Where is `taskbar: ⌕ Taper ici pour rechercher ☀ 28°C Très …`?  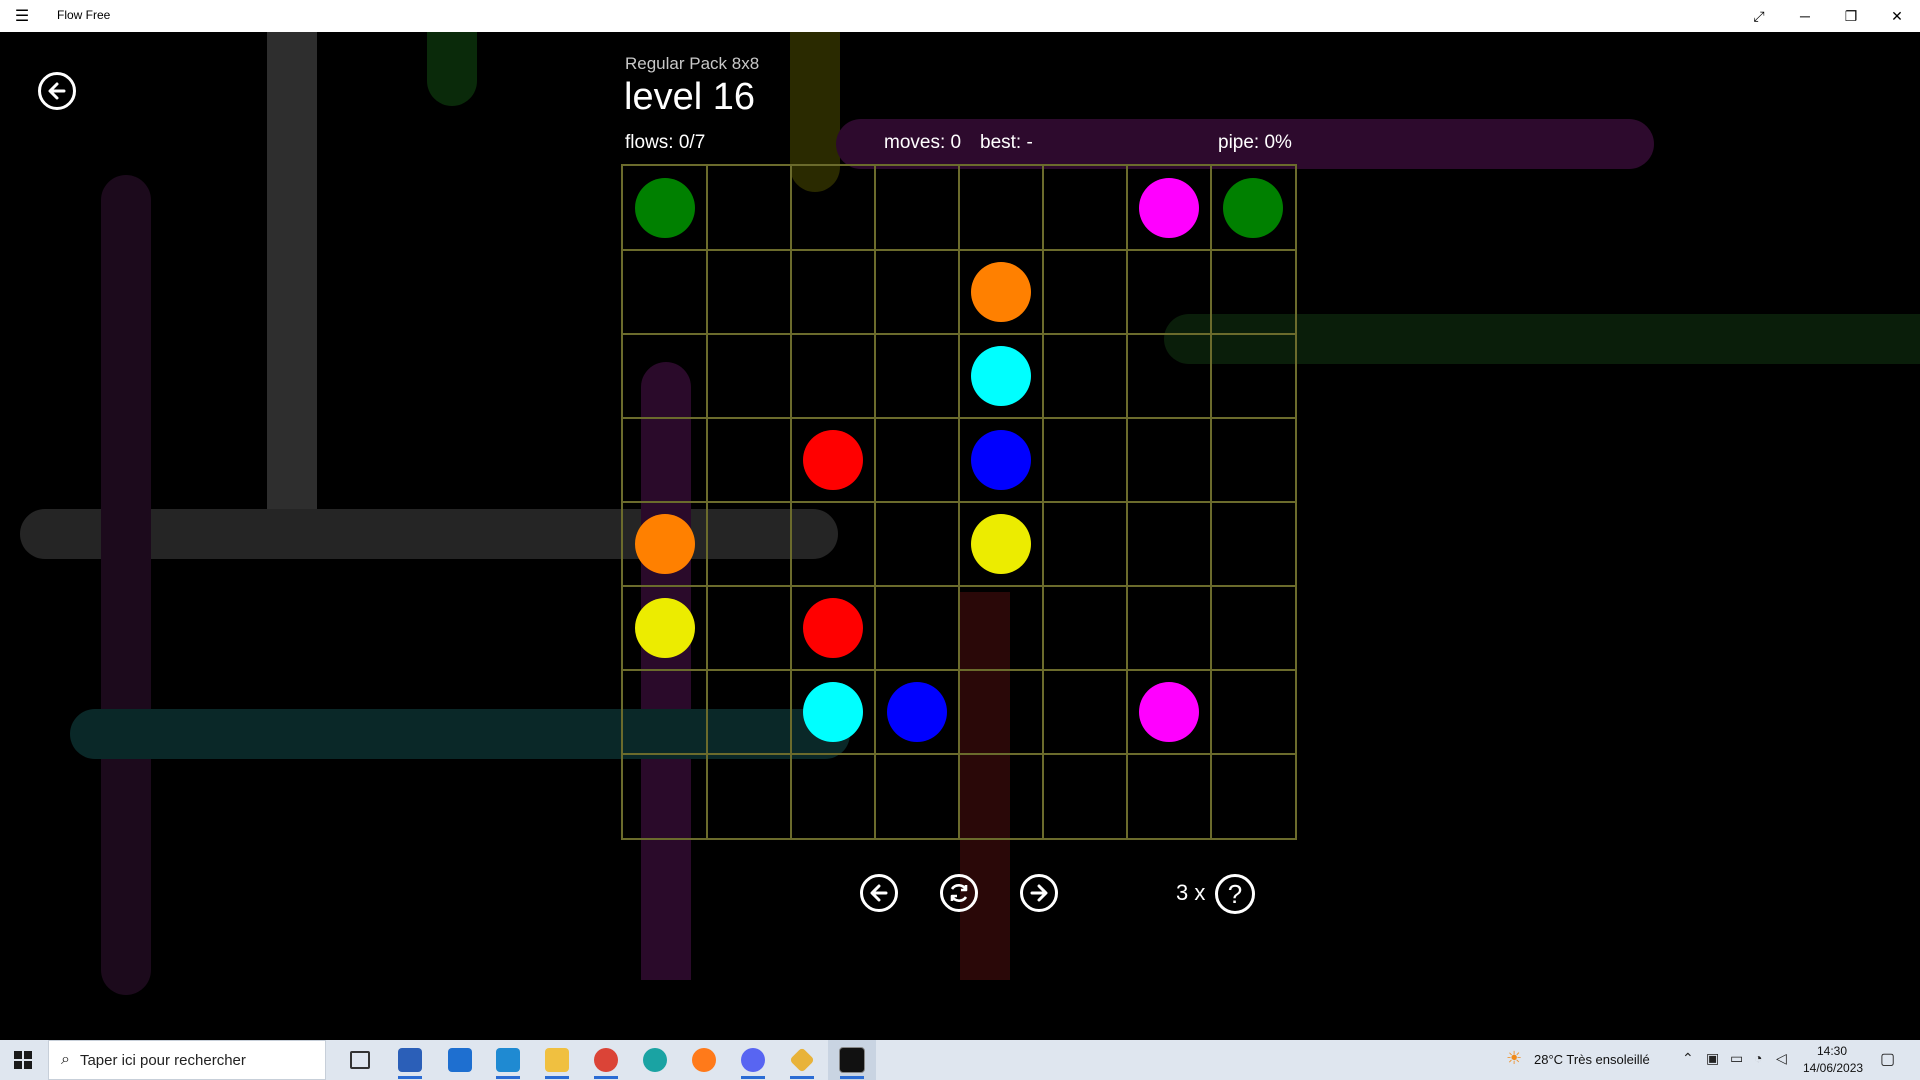 taskbar: ⌕ Taper ici pour rechercher ☀ 28°C Très … is located at coordinates (960, 1060).